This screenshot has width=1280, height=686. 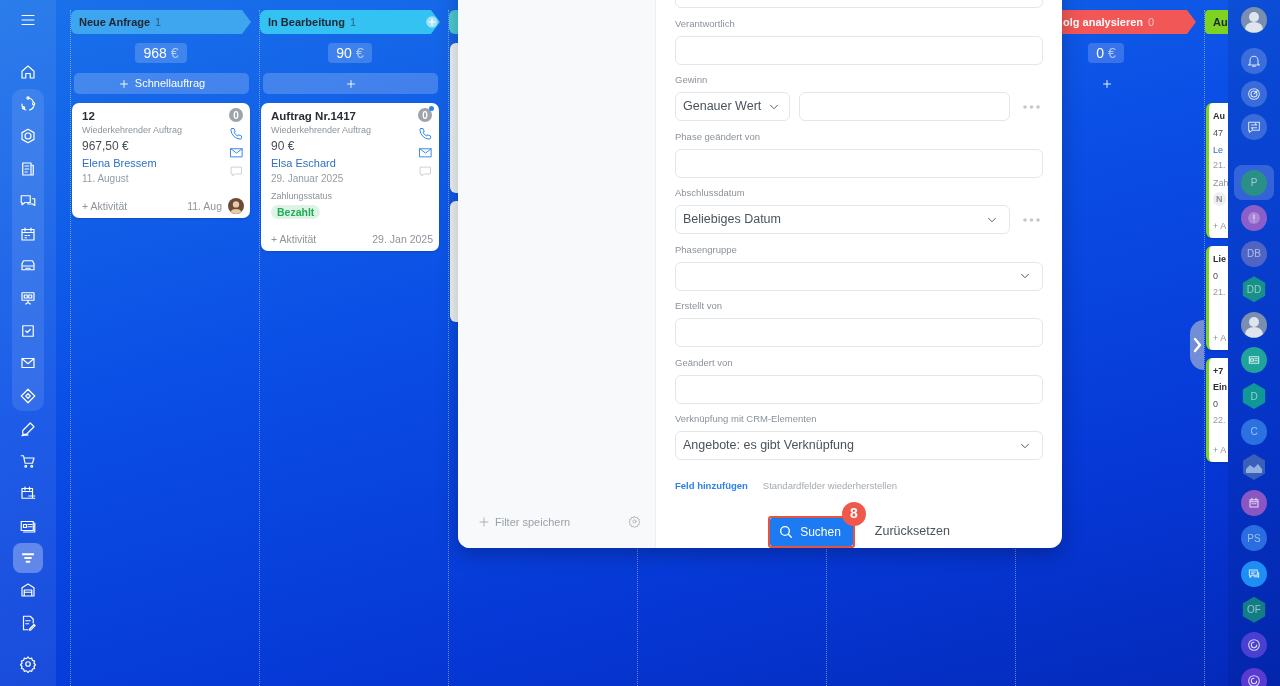 I want to click on home-icon, so click(x=28, y=72).